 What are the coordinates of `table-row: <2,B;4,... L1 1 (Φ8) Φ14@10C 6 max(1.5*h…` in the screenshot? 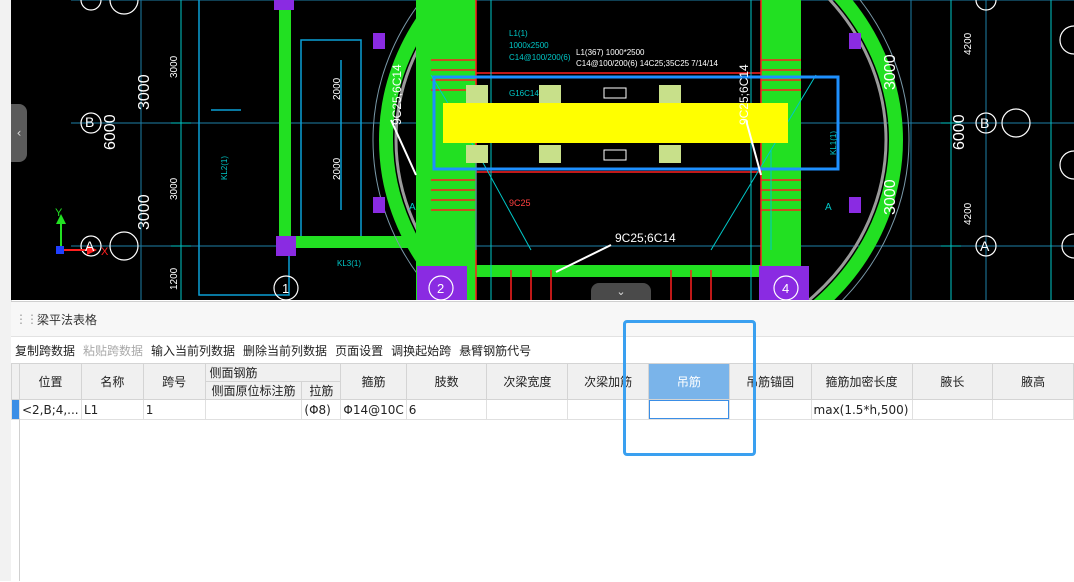 It's located at (542, 409).